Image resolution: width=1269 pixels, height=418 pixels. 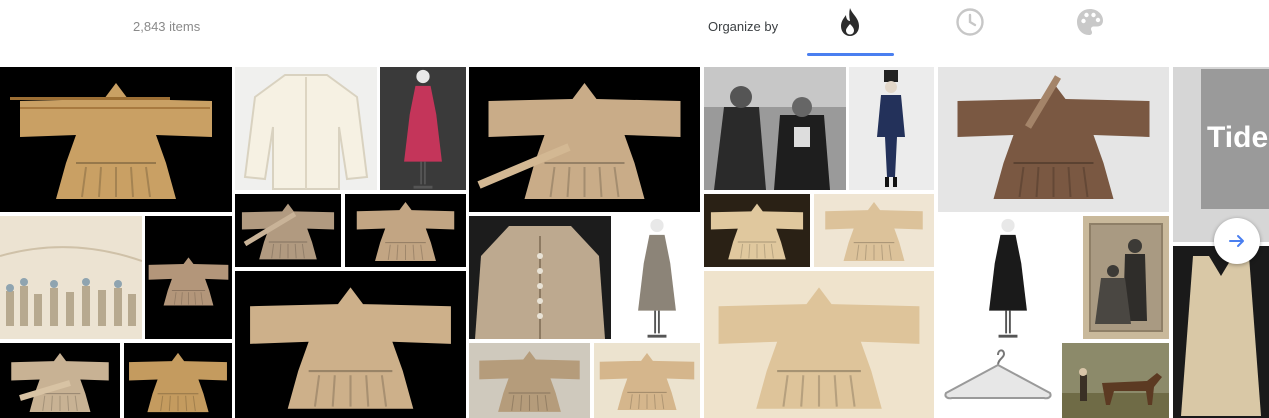 I want to click on gallery-tile-vintage-portrait, so click(x=1126, y=277).